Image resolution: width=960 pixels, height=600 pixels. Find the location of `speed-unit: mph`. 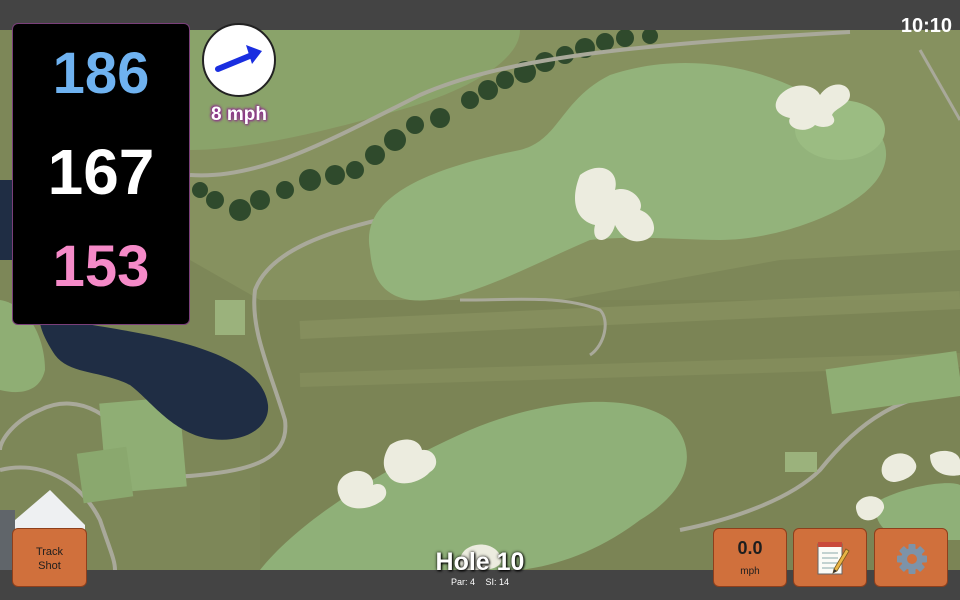

speed-unit: mph is located at coordinates (750, 571).